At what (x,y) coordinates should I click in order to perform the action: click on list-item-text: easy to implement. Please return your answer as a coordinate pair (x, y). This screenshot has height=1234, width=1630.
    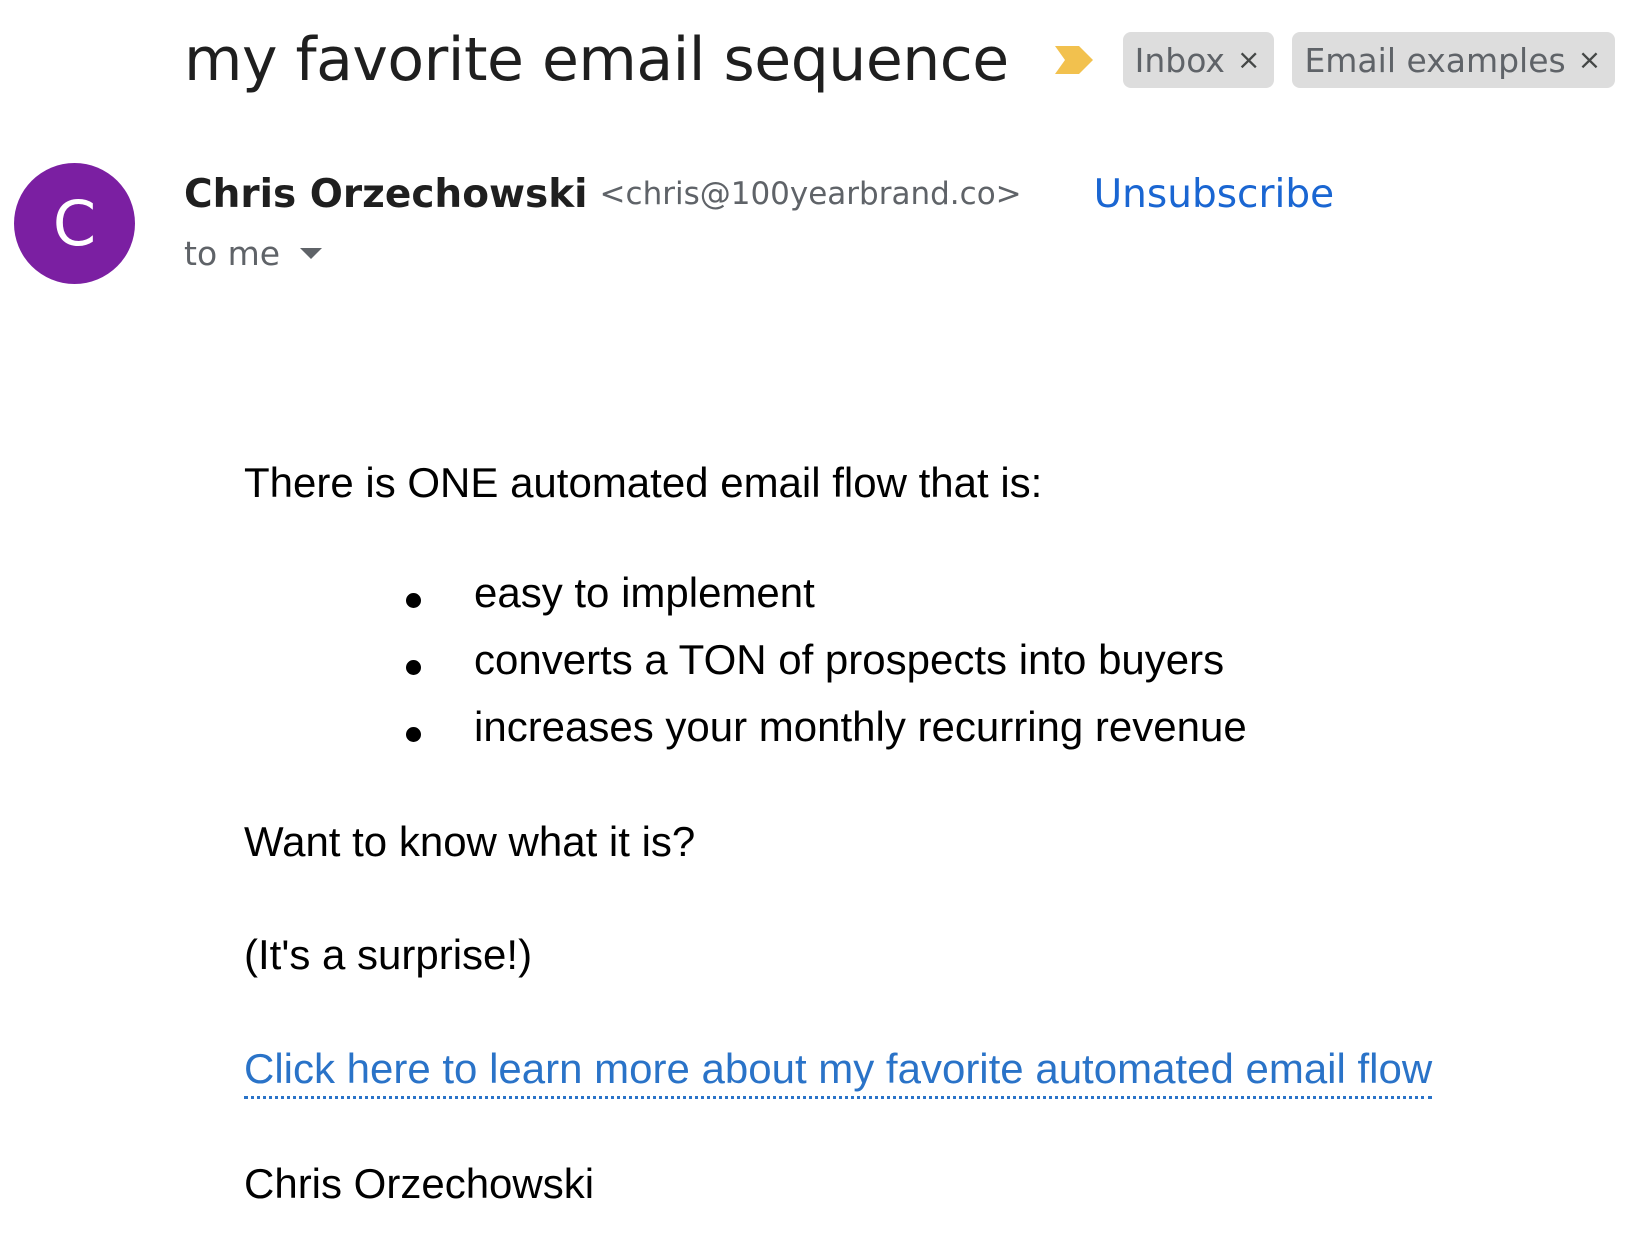
    Looking at the image, I should click on (644, 592).